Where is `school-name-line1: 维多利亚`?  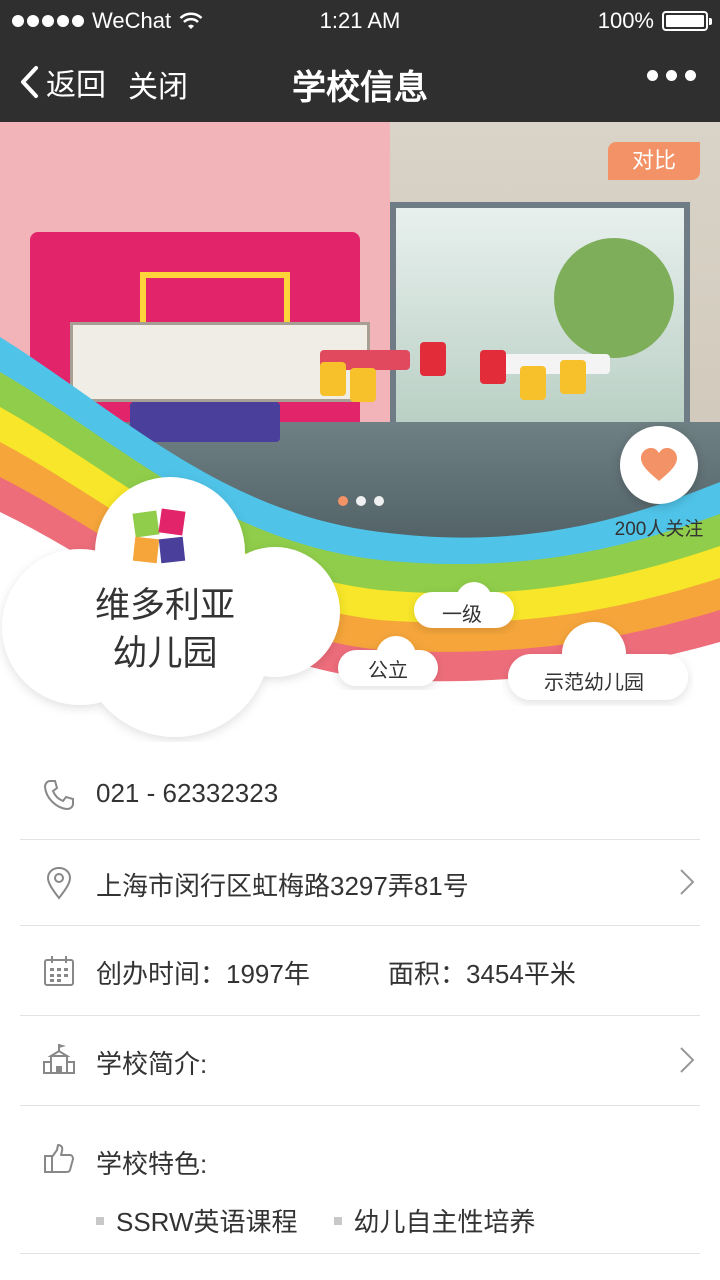
school-name-line1: 维多利亚 is located at coordinates (164, 605).